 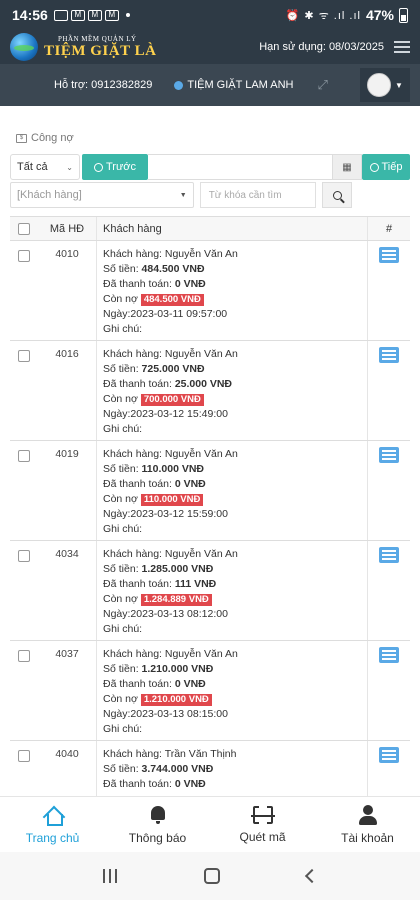 I want to click on scan-icon, so click(x=262, y=814).